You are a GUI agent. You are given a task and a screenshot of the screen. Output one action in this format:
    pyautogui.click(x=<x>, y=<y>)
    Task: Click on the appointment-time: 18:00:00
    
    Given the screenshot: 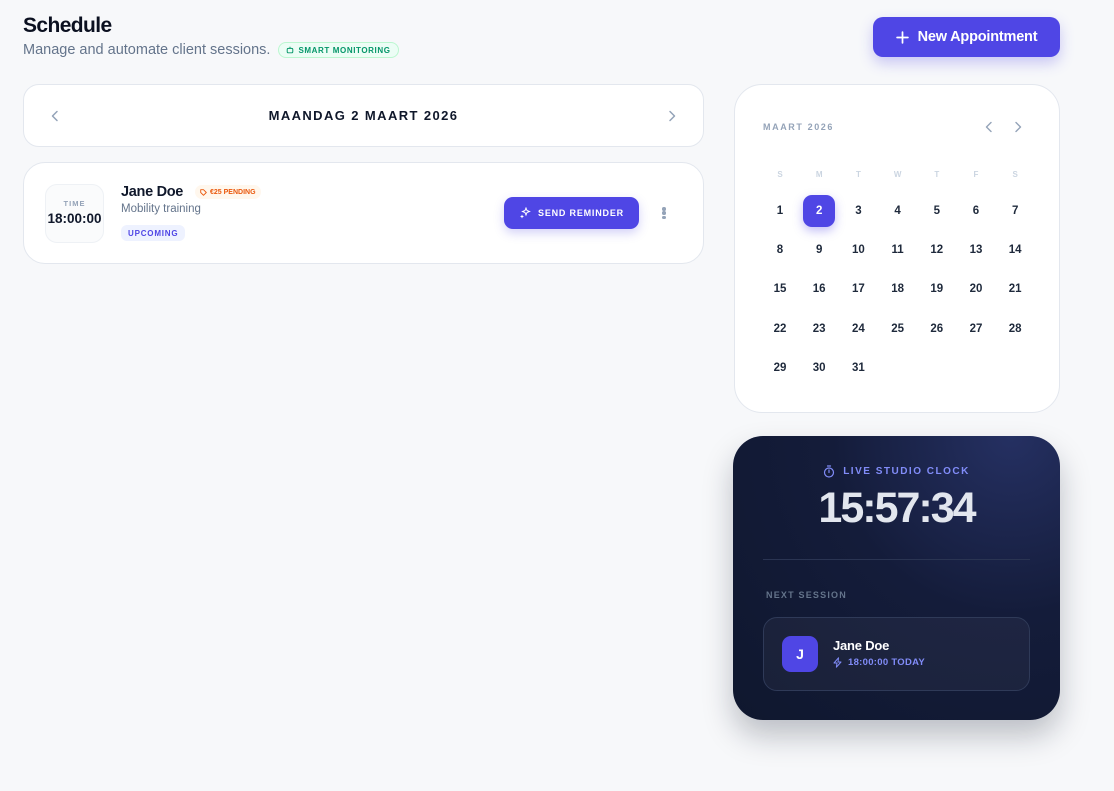 What is the action you would take?
    pyautogui.click(x=74, y=218)
    